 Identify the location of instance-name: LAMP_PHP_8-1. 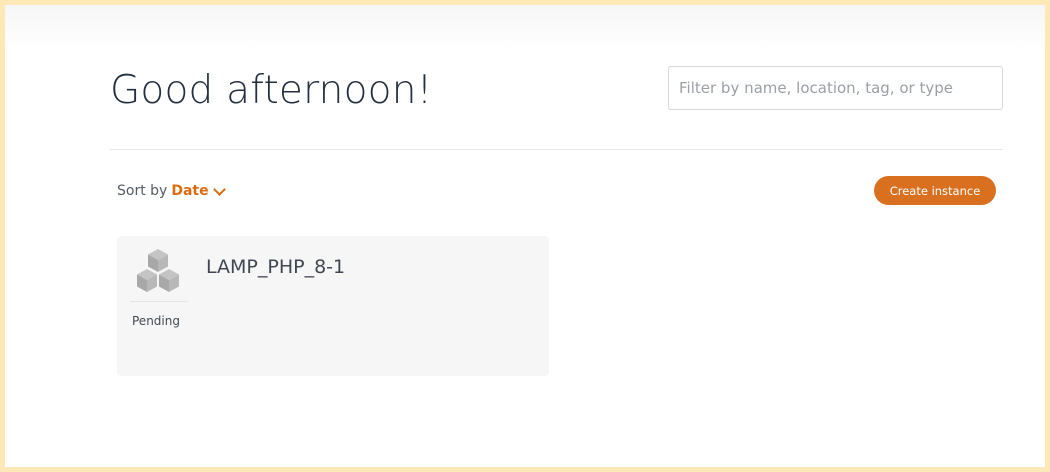
(275, 267).